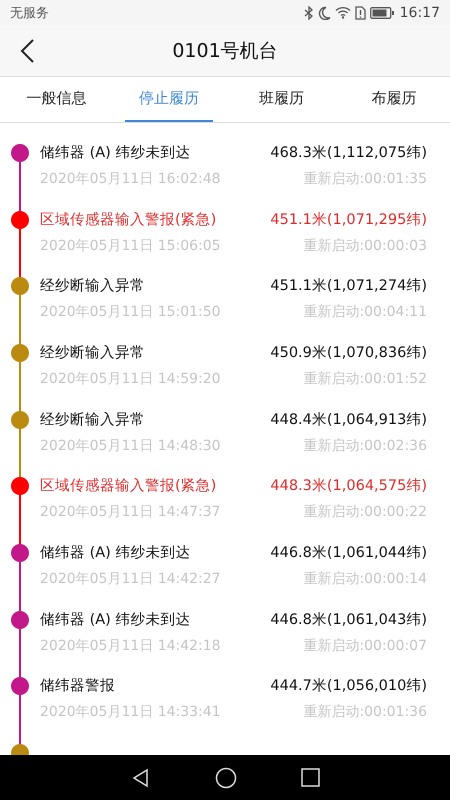 This screenshot has height=800, width=450. Describe the element at coordinates (130, 512) in the screenshot. I see `event-time: 2020年05月11日 14:47:37` at that location.